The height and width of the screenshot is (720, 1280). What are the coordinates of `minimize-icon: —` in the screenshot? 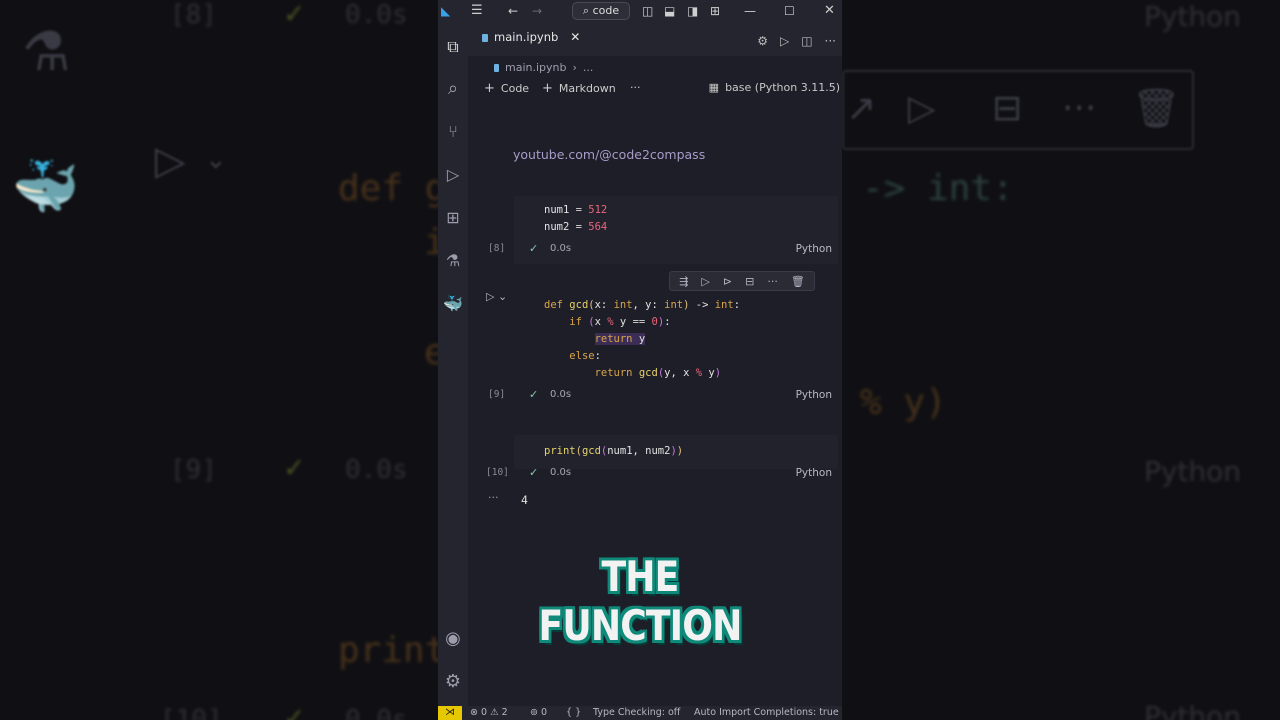 It's located at (750, 11).